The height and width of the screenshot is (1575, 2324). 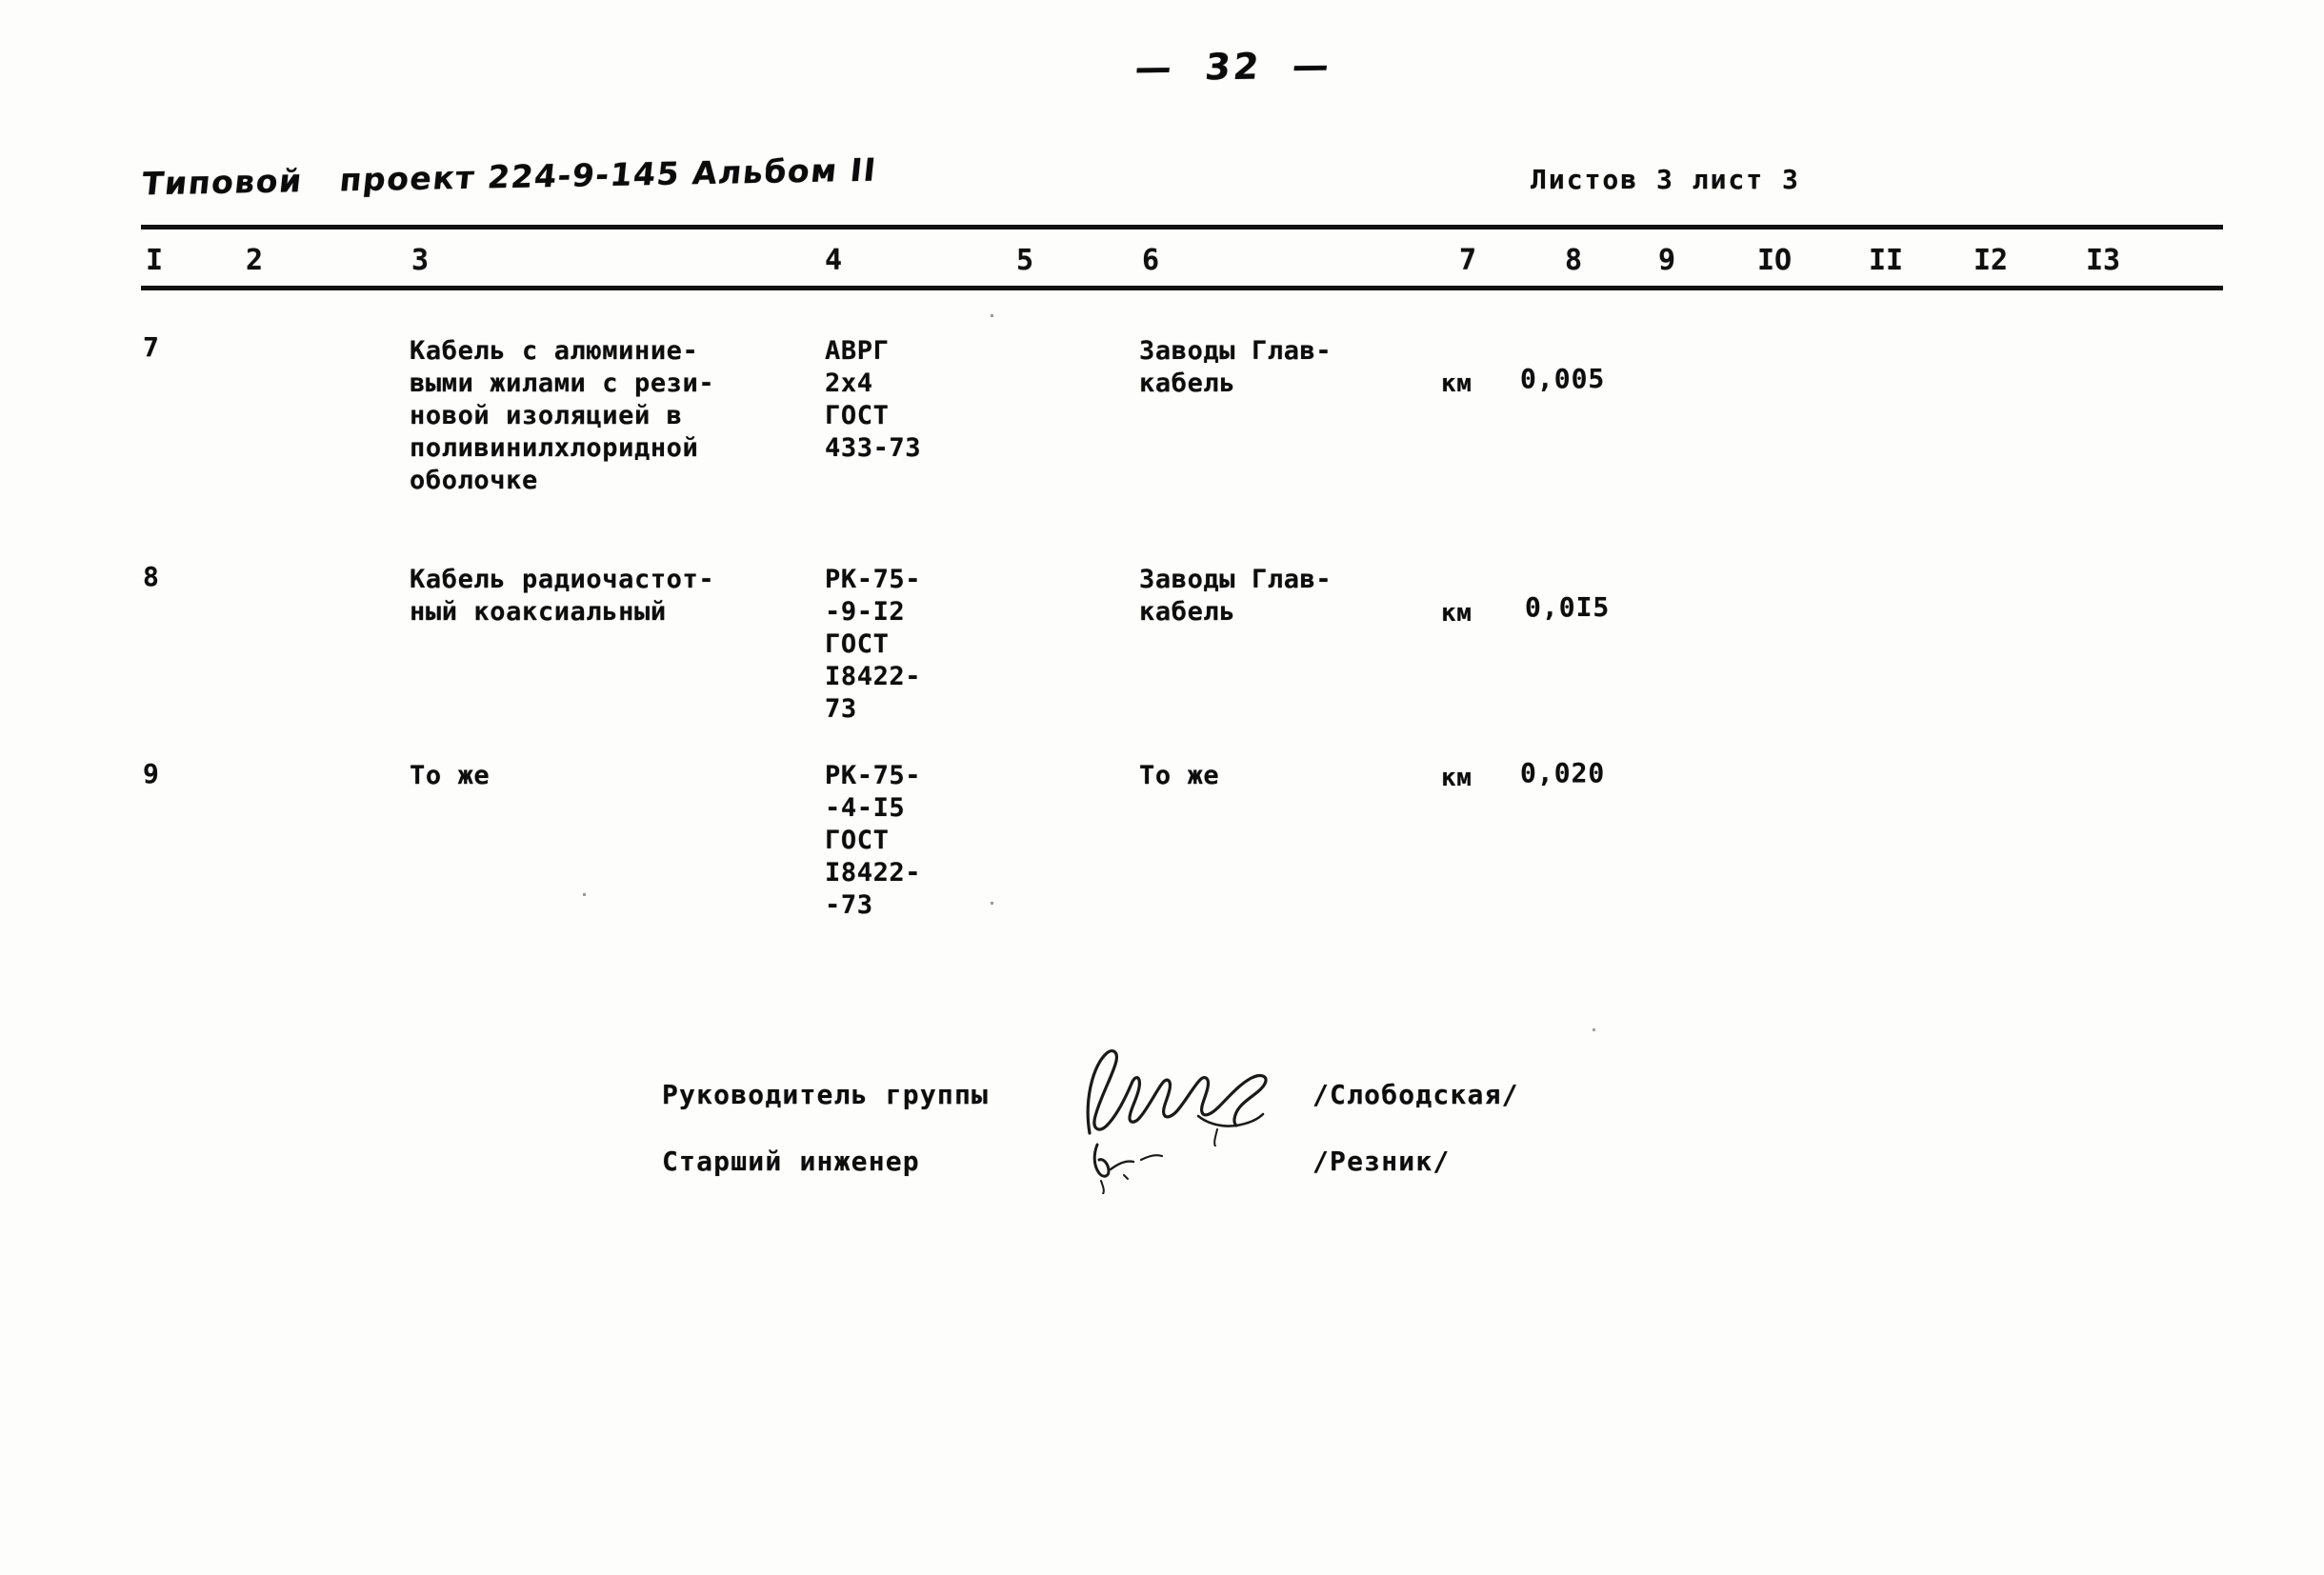 What do you see at coordinates (1153, 1162) in the screenshot?
I see `signature-mark-senior-engineer` at bounding box center [1153, 1162].